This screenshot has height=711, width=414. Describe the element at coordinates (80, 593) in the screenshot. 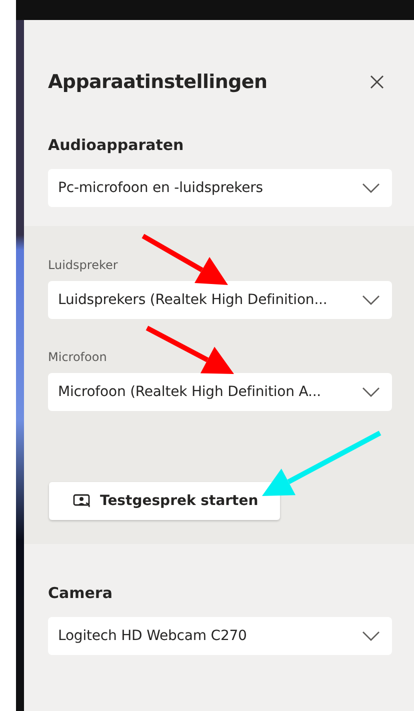

I see `section-heading: Camera` at that location.